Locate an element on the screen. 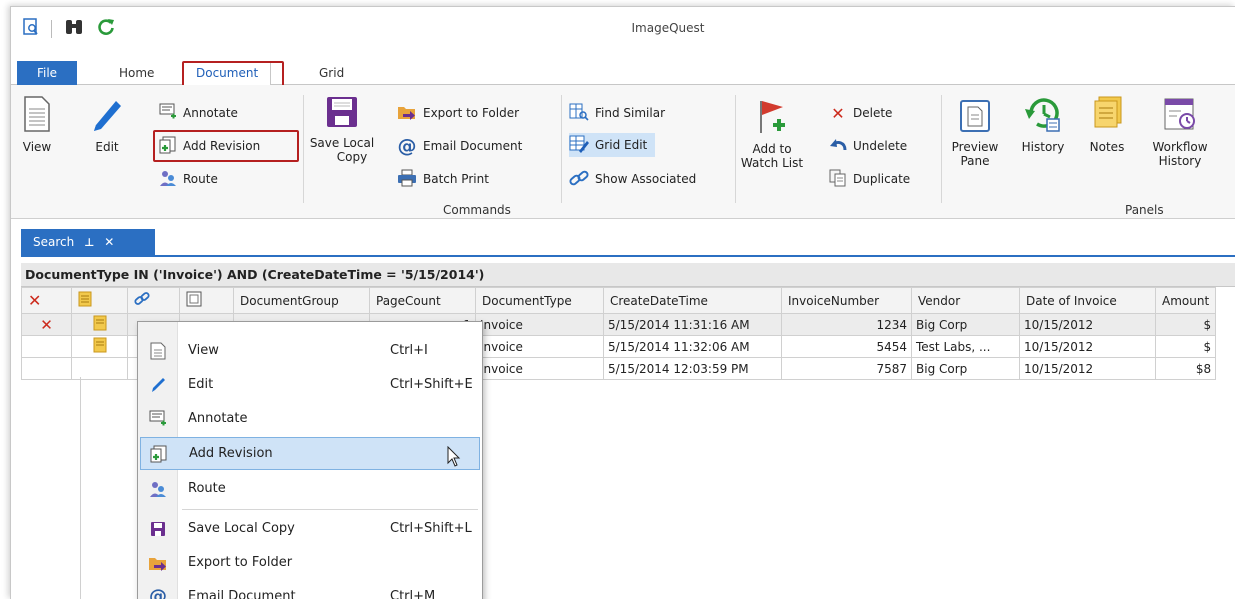 The width and height of the screenshot is (1235, 599). delete-cell: ✕ is located at coordinates (46, 324).